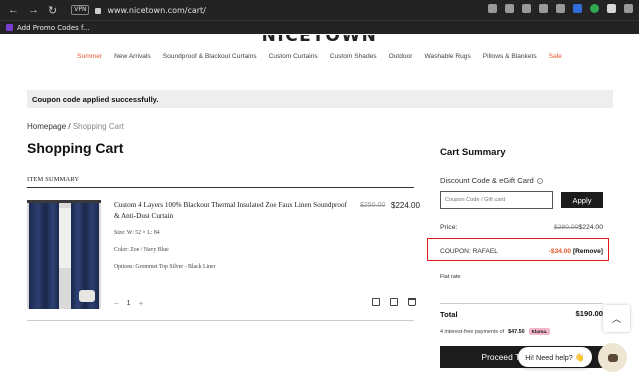 Image resolution: width=639 pixels, height=375 pixels. Describe the element at coordinates (510, 56) in the screenshot. I see `nav-item-pillows: Pillows & Blankets` at that location.